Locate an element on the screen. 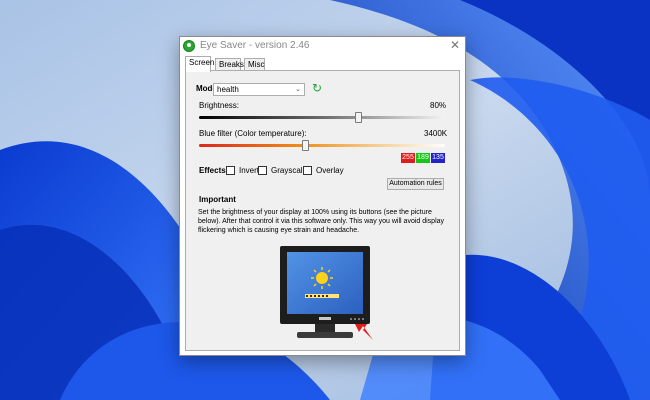 The image size is (650, 400). automation-rules-button: Automation rules is located at coordinates (415, 184).